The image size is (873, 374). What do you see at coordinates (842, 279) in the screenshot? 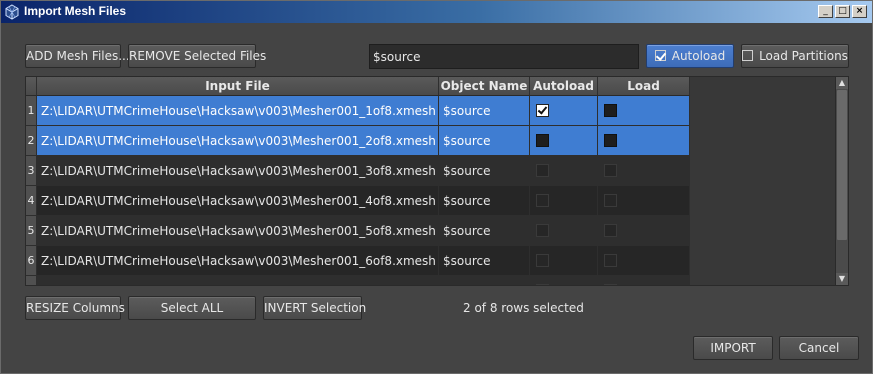
I see `scroll-down-arrow-icon: ▼` at bounding box center [842, 279].